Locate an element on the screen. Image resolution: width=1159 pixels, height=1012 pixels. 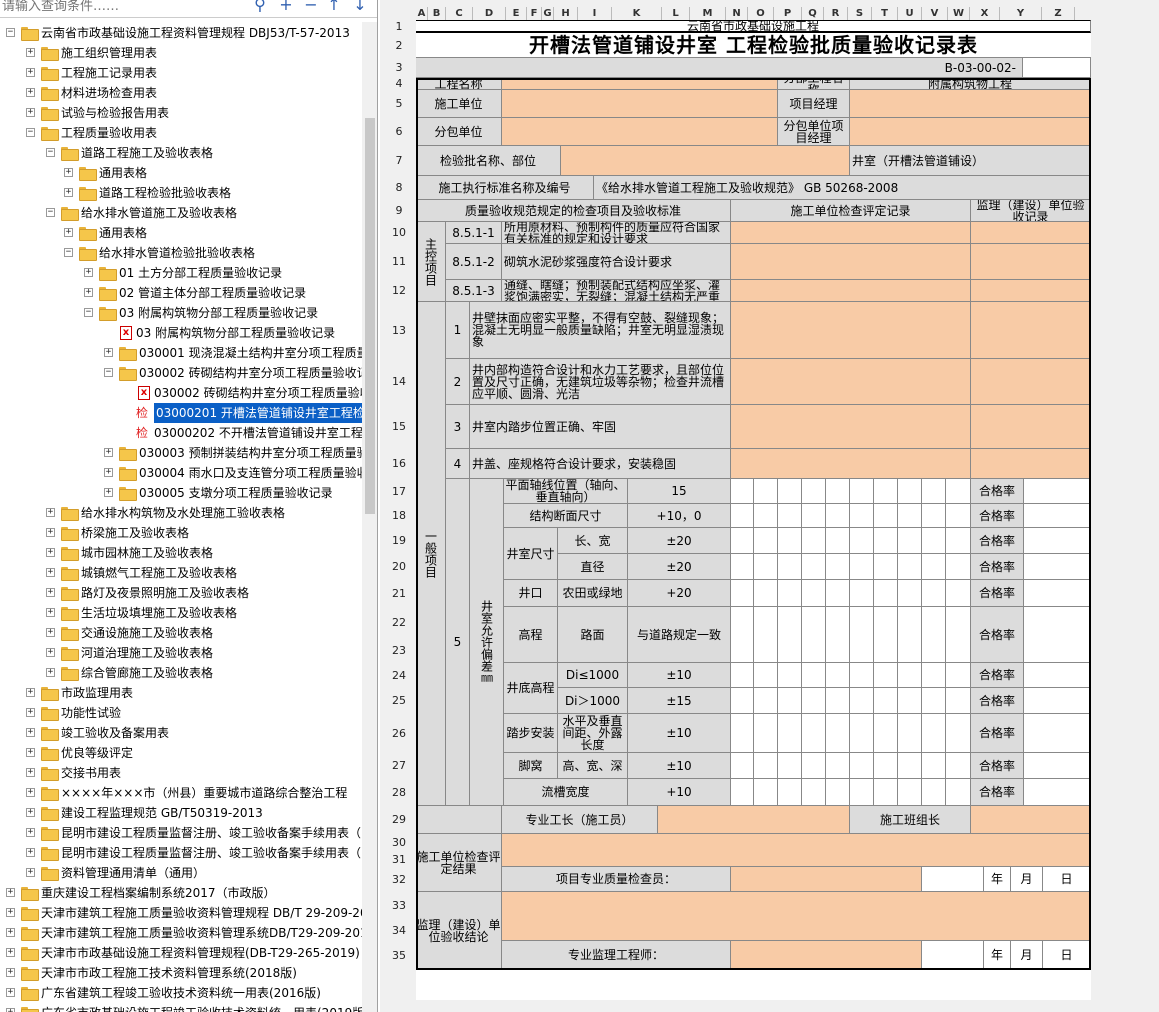
column-header: H is located at coordinates (566, 13).